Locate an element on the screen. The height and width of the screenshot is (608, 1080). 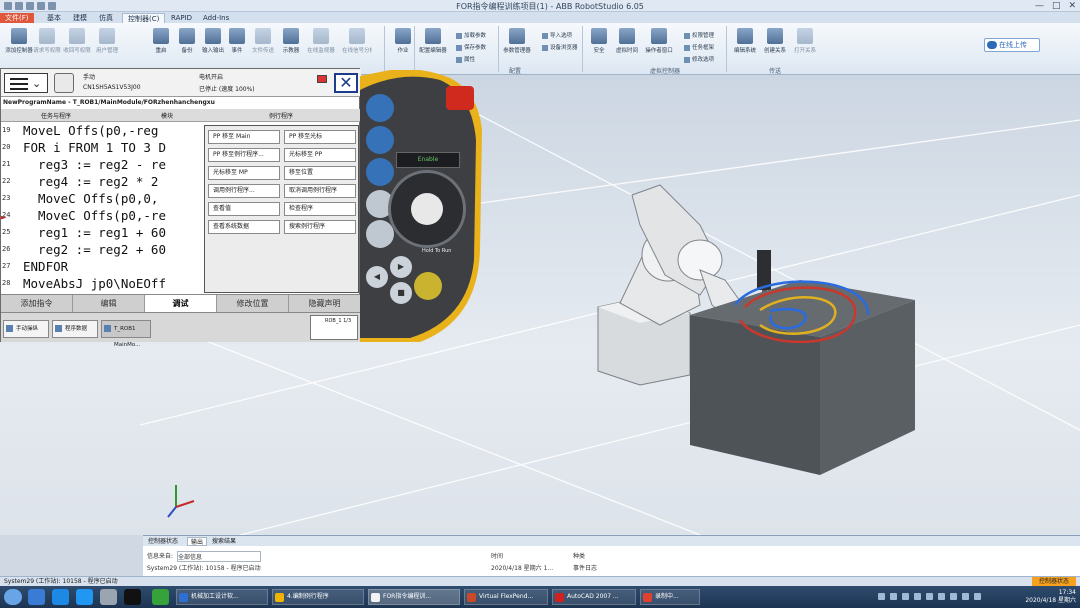
create-relation-button: 创建关系 is located at coordinates (775, 45).